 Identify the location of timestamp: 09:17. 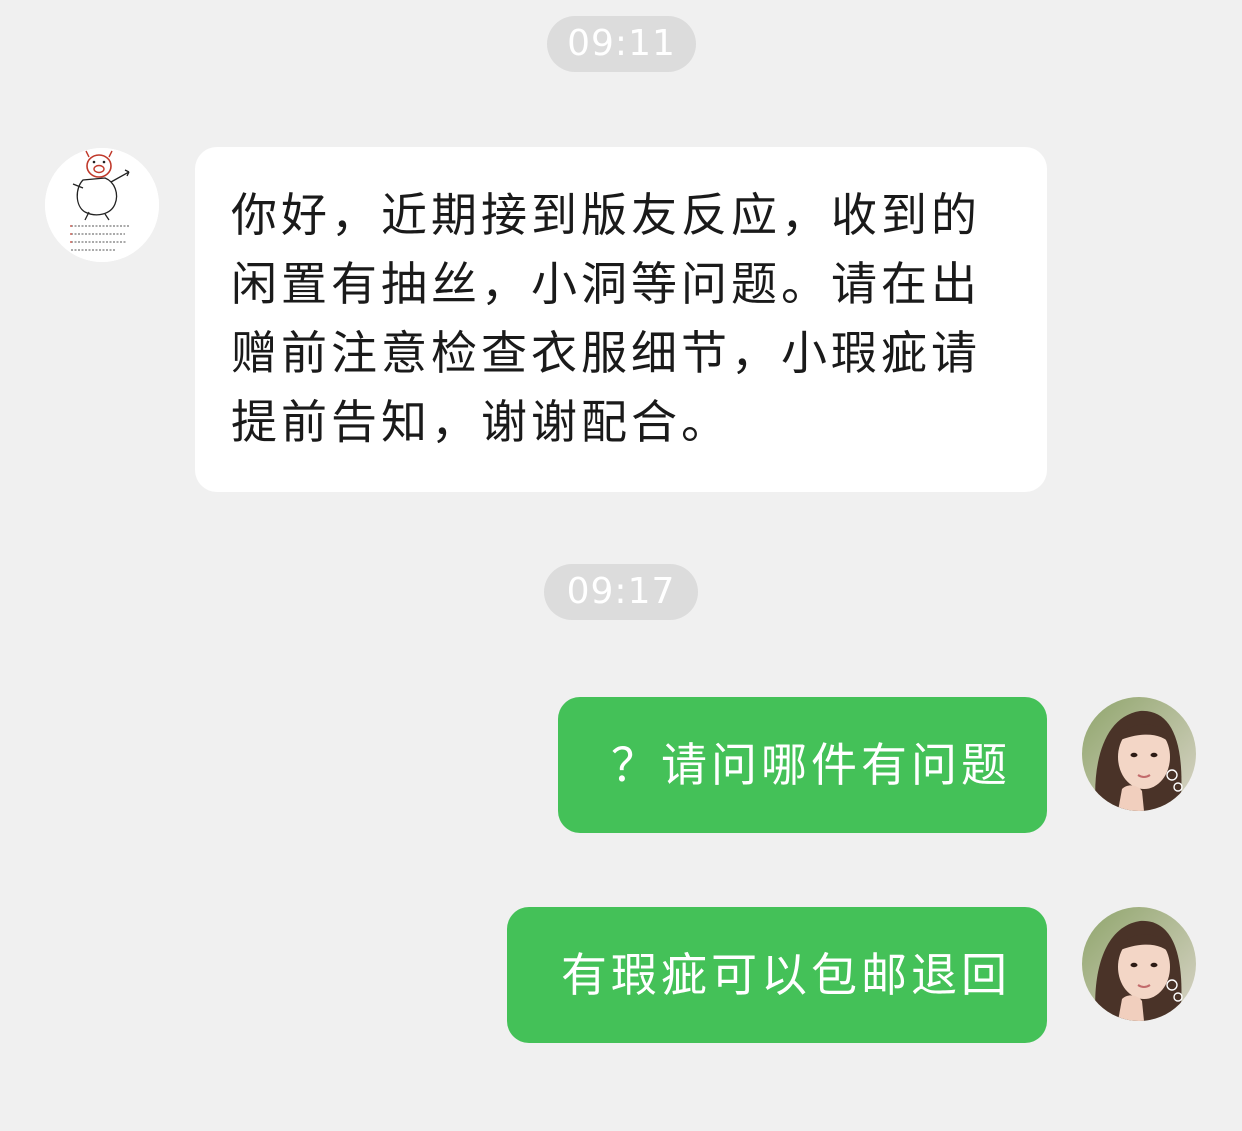
(621, 592).